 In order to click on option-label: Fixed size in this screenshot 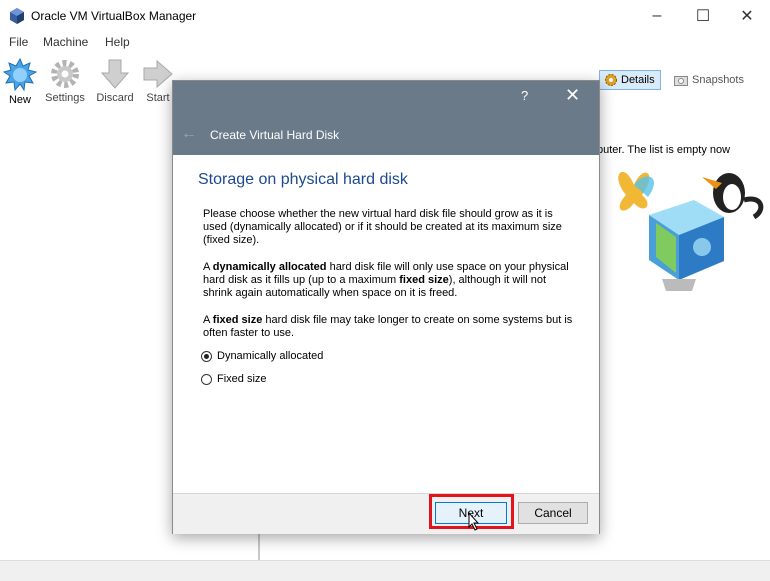, I will do `click(242, 379)`.